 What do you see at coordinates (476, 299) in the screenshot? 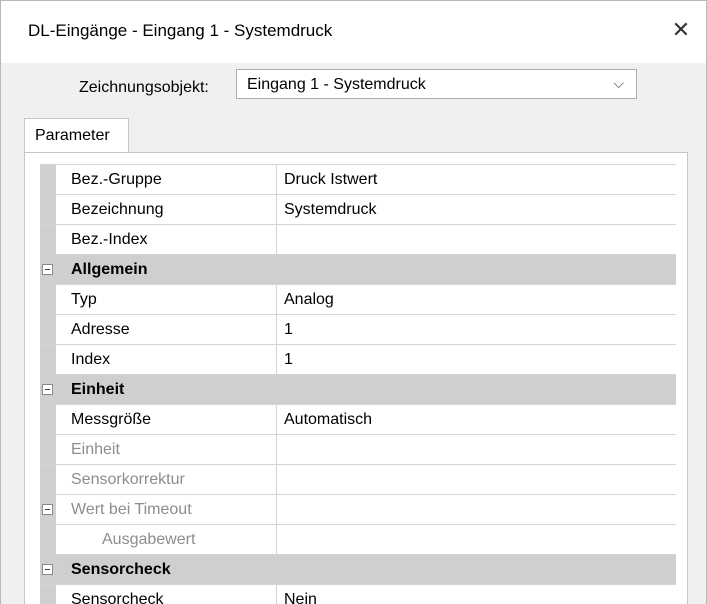
I see `property-value: Analog` at bounding box center [476, 299].